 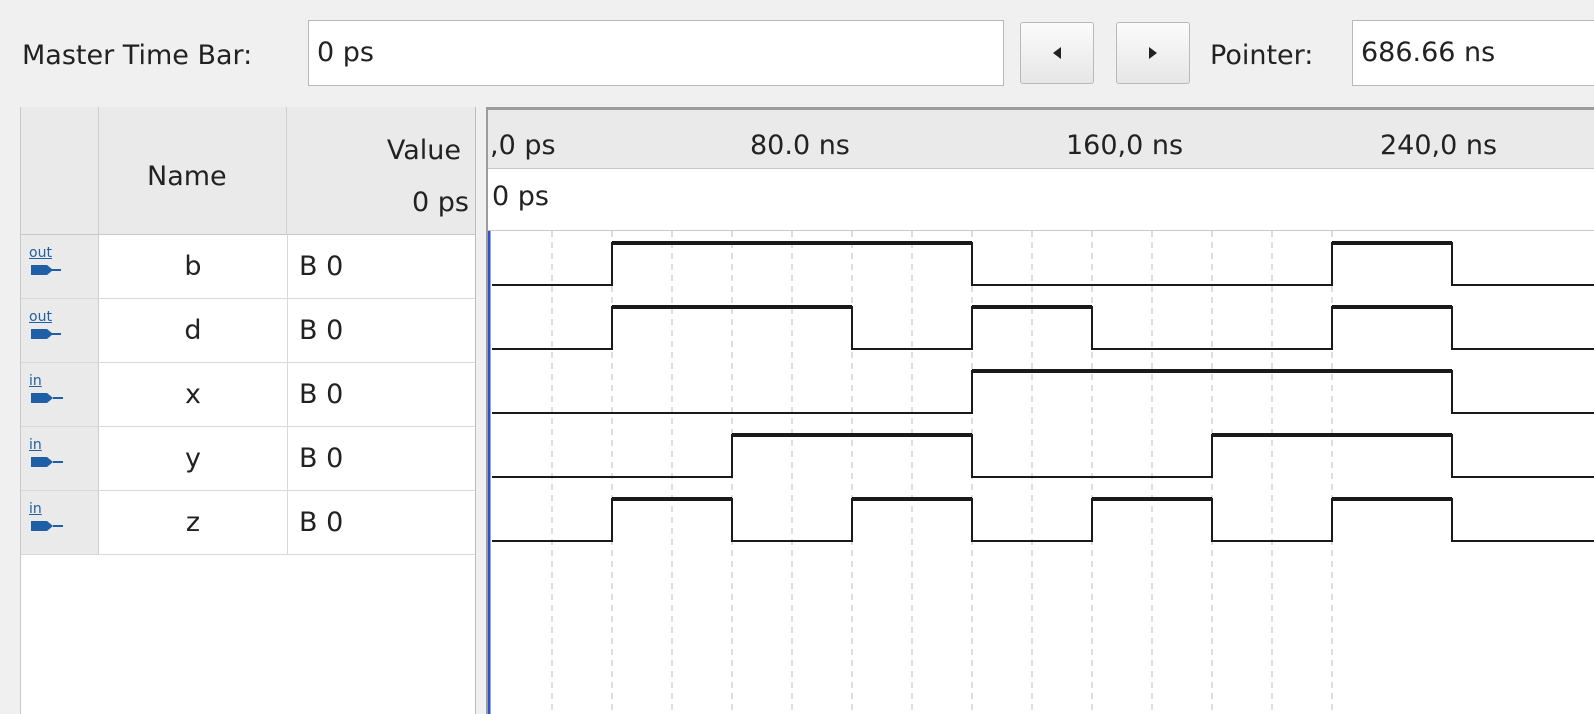 I want to click on header-name-column: Name, so click(x=193, y=171).